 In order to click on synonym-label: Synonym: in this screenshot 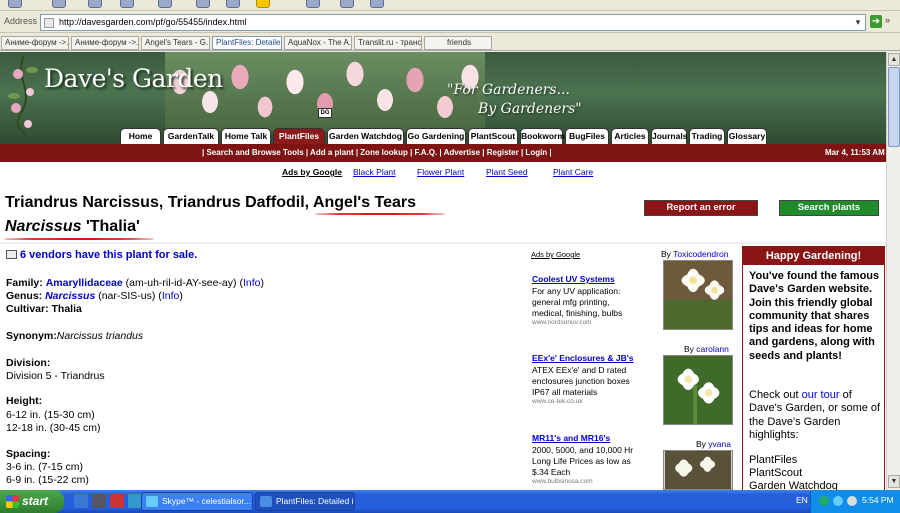, I will do `click(31, 336)`.